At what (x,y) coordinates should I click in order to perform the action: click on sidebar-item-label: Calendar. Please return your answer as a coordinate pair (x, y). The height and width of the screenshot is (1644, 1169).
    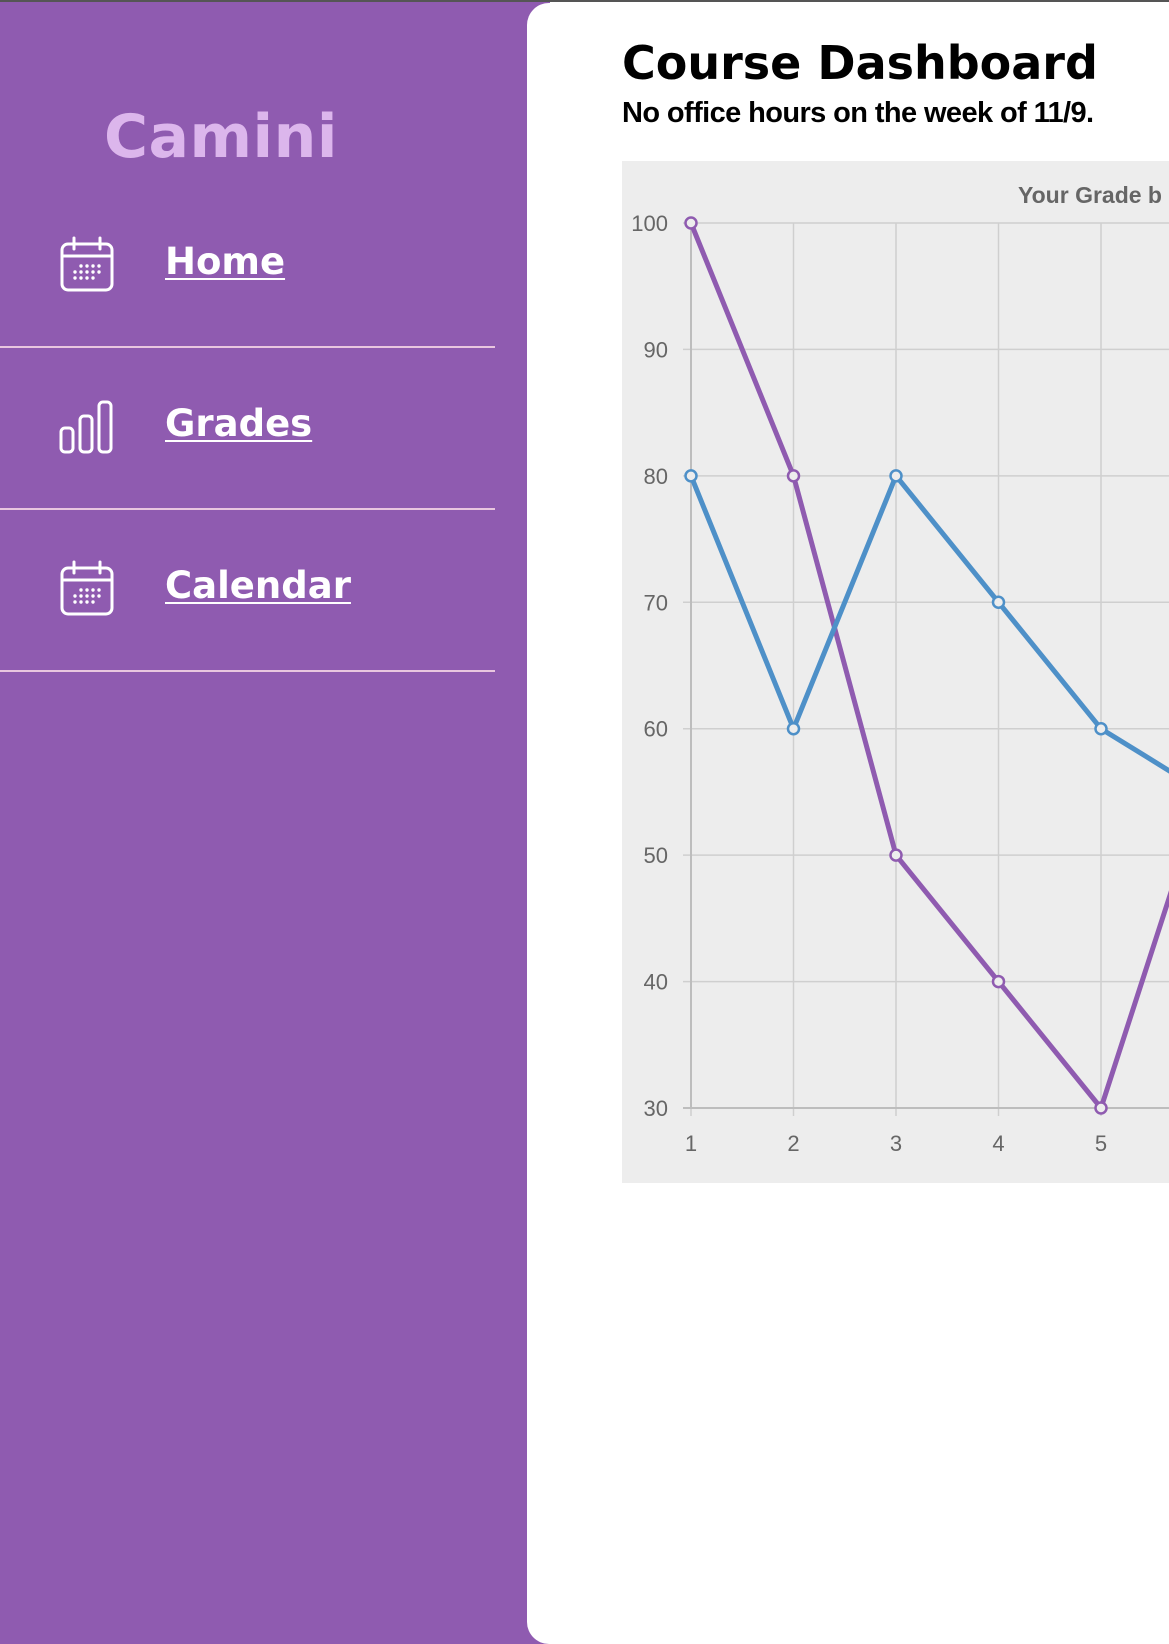
    Looking at the image, I should click on (258, 586).